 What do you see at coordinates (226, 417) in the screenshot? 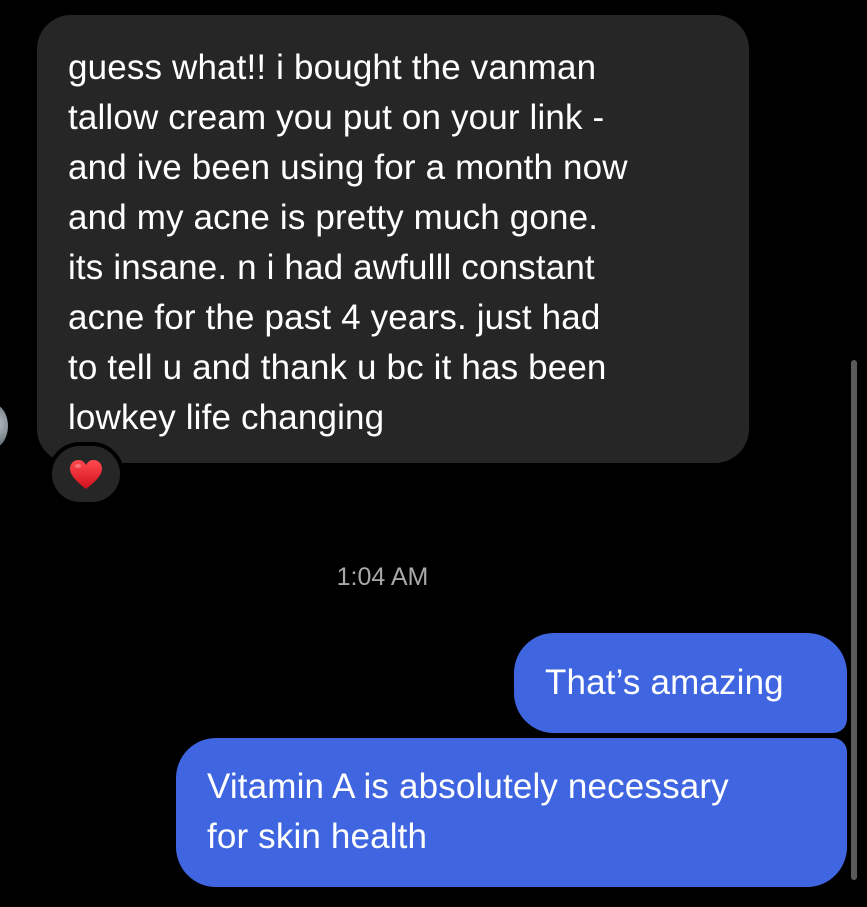
I see `message-line: lowkey life changing` at bounding box center [226, 417].